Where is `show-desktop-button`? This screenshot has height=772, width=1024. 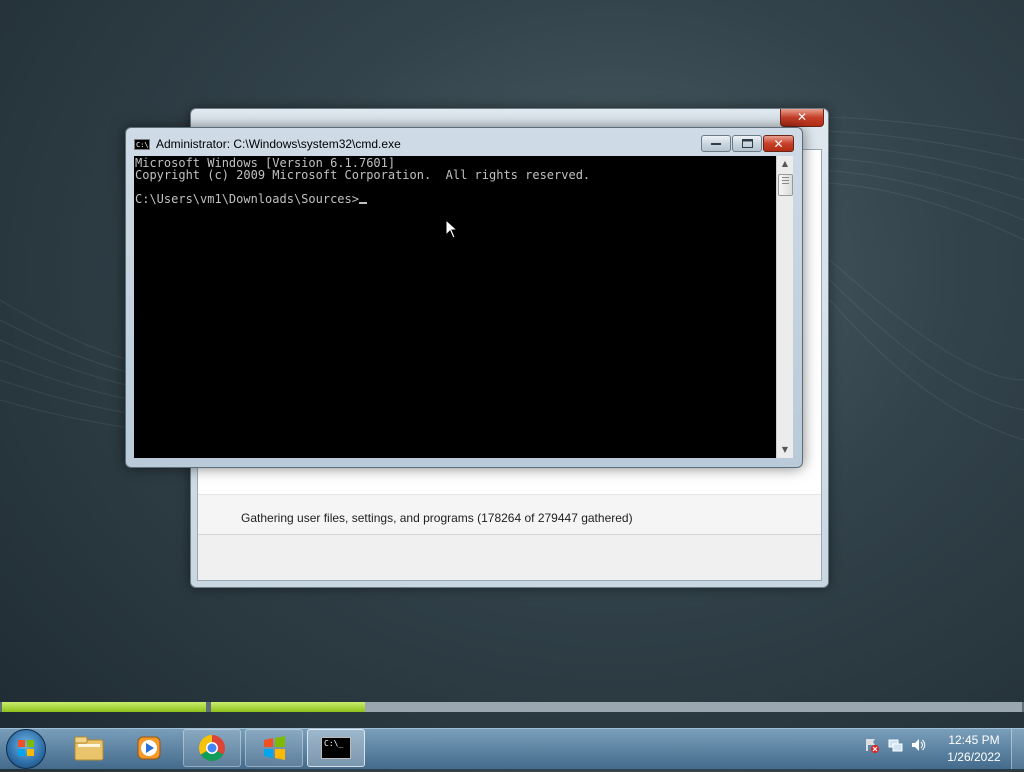
show-desktop-button is located at coordinates (1017, 749).